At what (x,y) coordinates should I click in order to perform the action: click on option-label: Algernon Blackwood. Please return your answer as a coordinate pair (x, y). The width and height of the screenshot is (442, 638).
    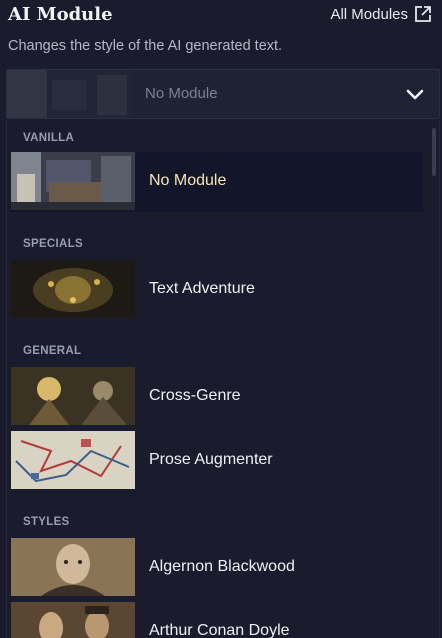
    Looking at the image, I should click on (222, 566).